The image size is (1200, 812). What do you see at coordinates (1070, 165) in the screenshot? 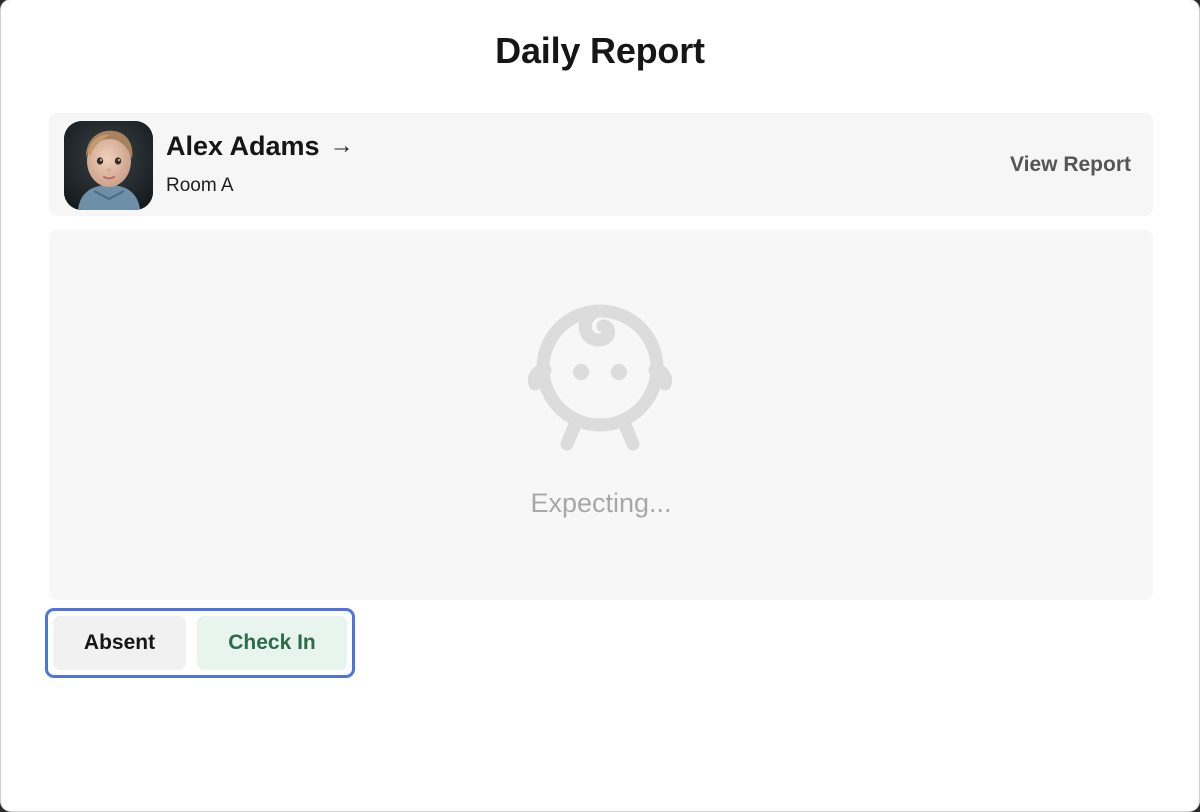
I see `view-report-button: View Report` at bounding box center [1070, 165].